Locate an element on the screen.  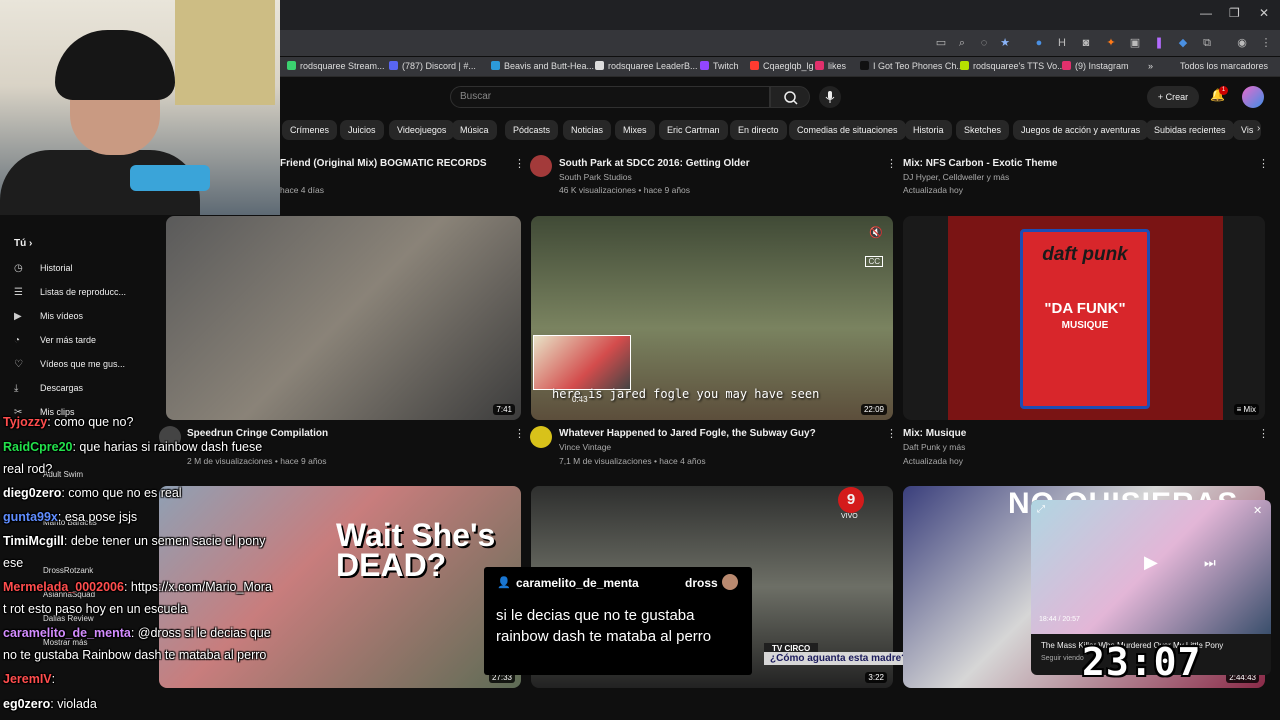
scrub-preview is located at coordinates (582, 362).